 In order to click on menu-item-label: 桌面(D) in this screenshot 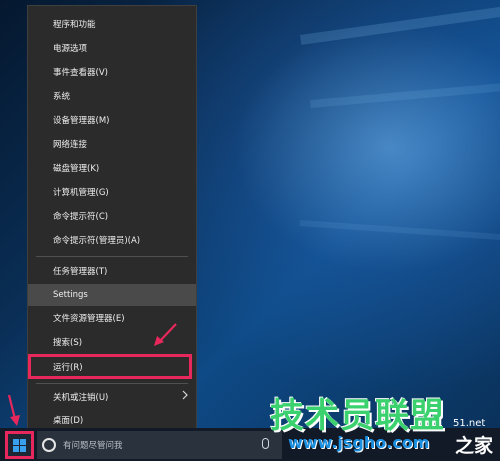, I will do `click(68, 421)`.